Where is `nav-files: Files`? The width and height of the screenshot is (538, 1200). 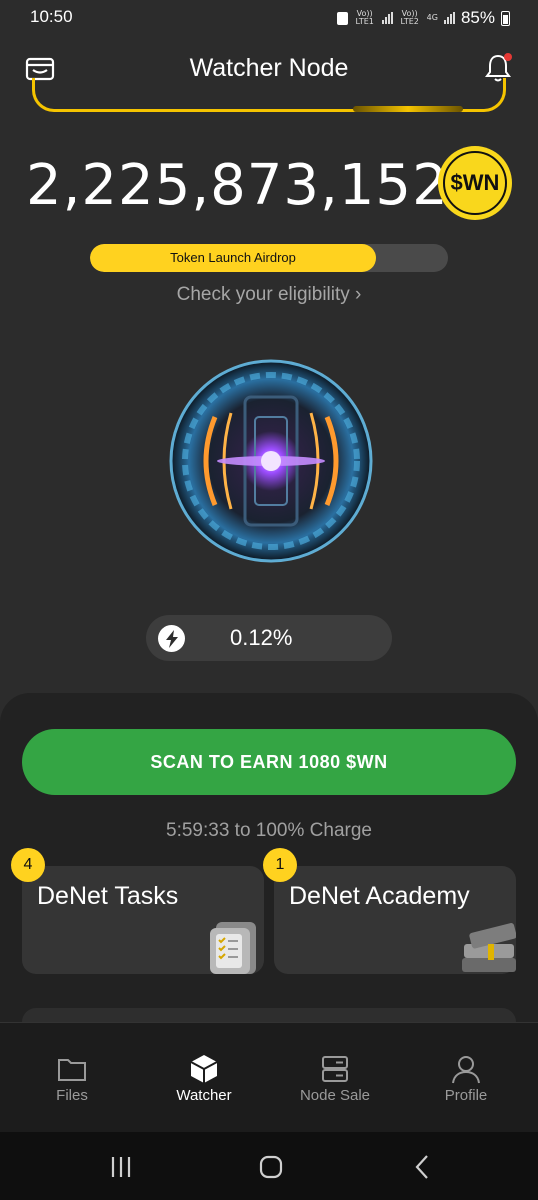 nav-files: Files is located at coordinates (72, 1078).